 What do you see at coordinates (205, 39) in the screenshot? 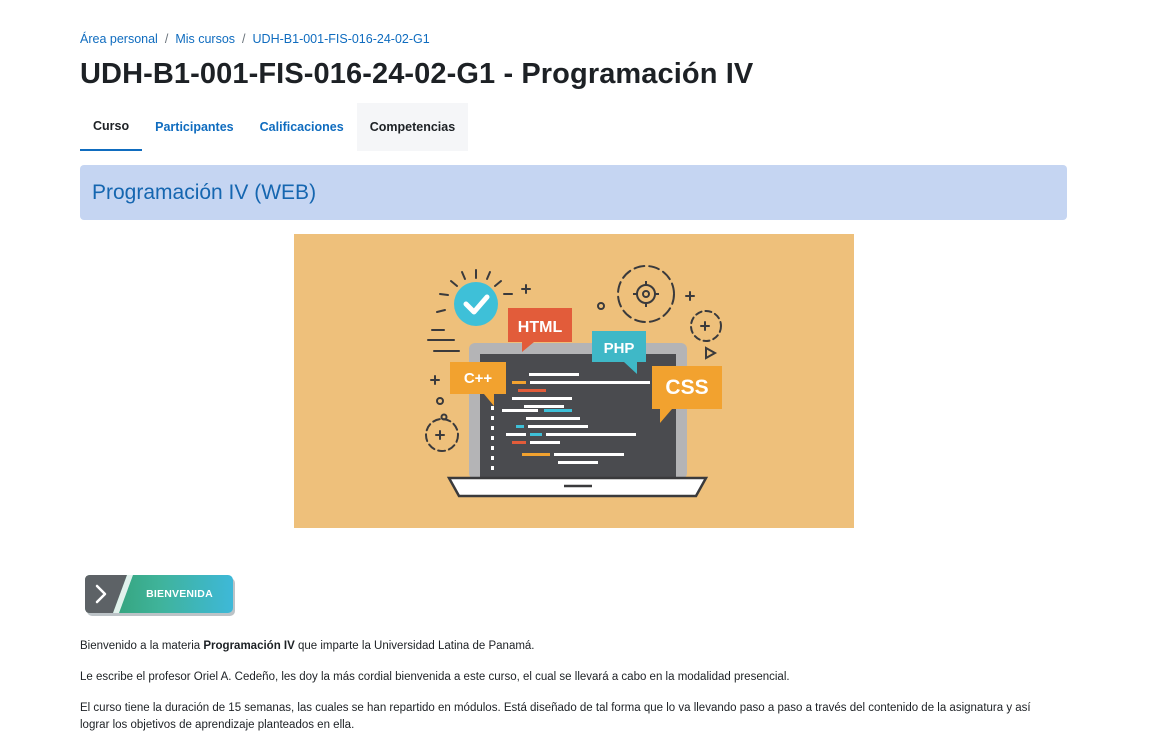
I see `breadcrumb-my-courses: Mis cursos` at bounding box center [205, 39].